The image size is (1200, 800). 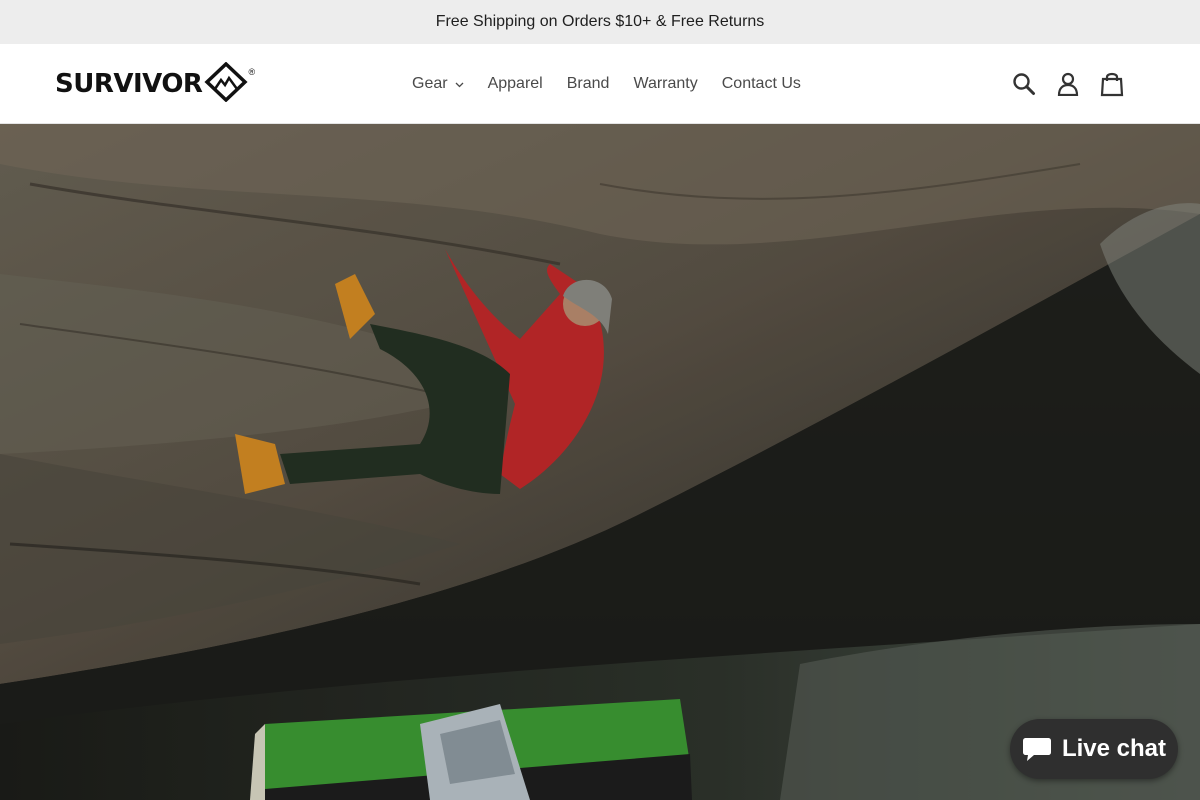 I want to click on account-icon, so click(x=1068, y=84).